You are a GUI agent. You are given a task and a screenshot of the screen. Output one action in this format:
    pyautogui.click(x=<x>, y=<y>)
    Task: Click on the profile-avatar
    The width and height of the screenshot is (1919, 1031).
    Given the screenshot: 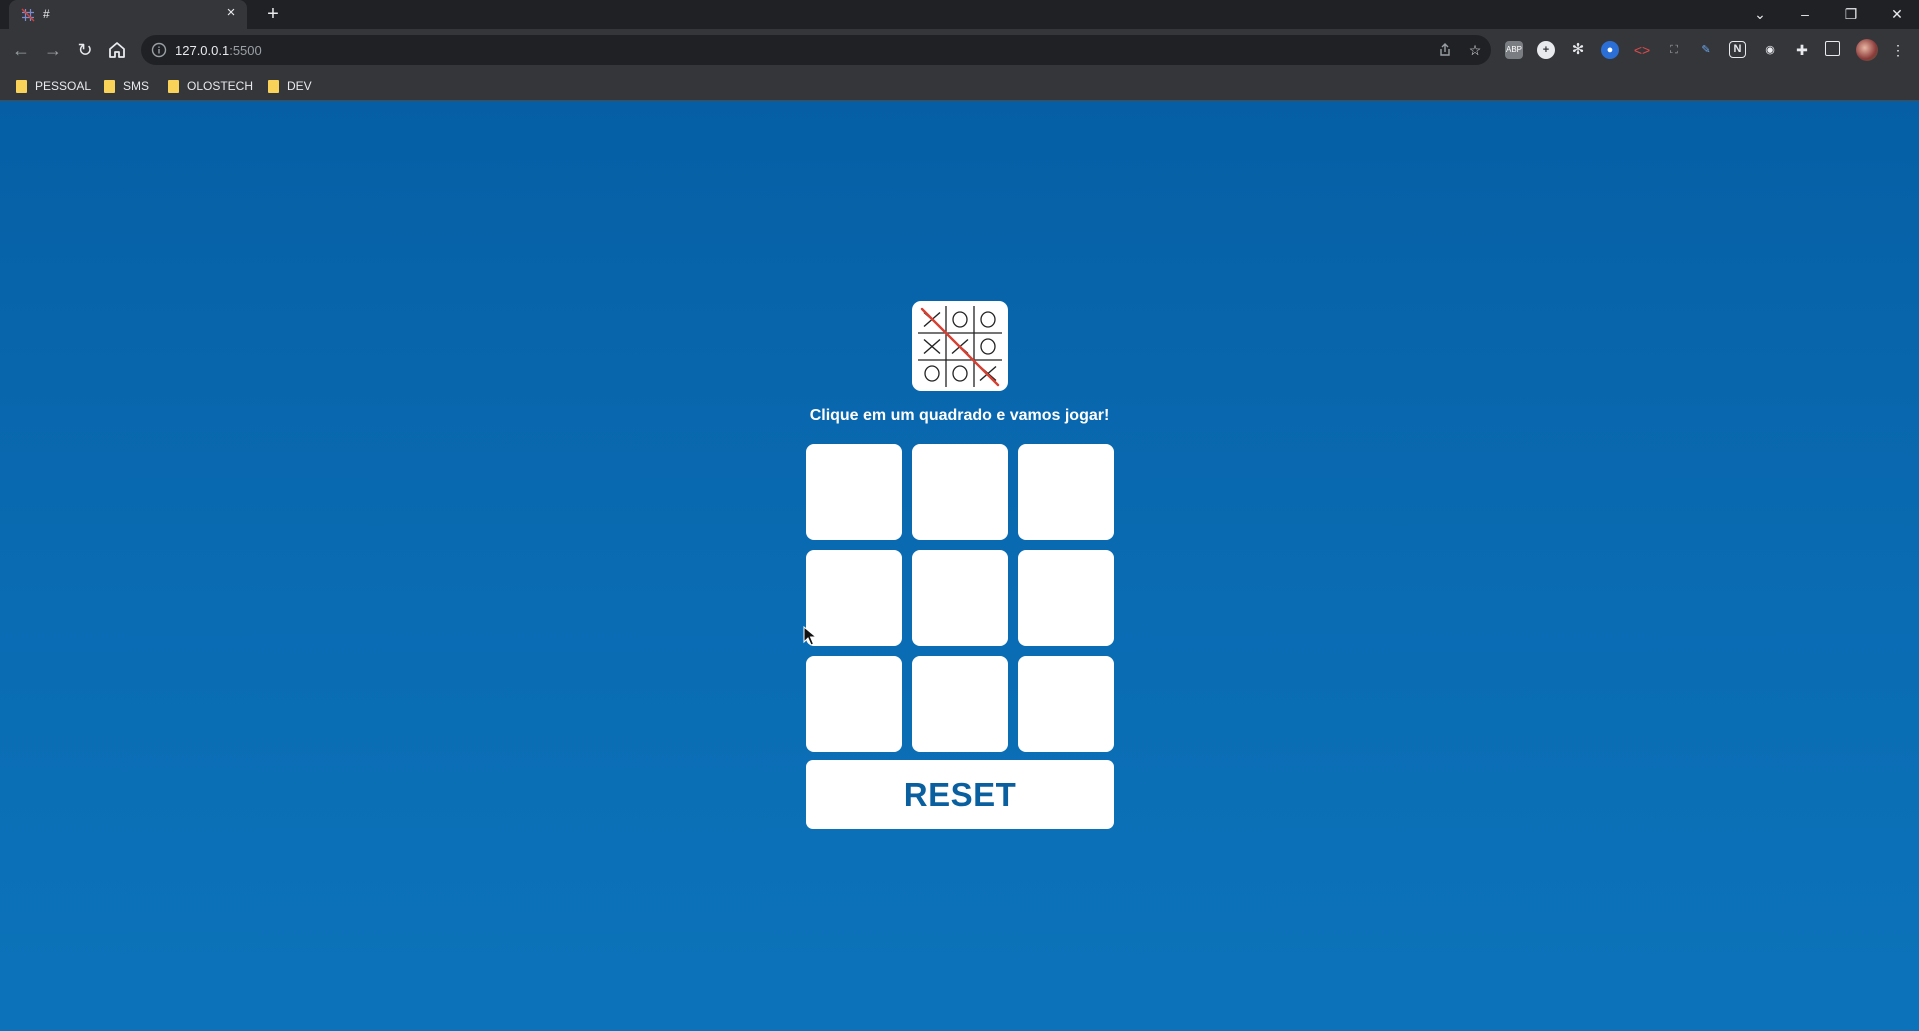 What is the action you would take?
    pyautogui.click(x=1867, y=50)
    